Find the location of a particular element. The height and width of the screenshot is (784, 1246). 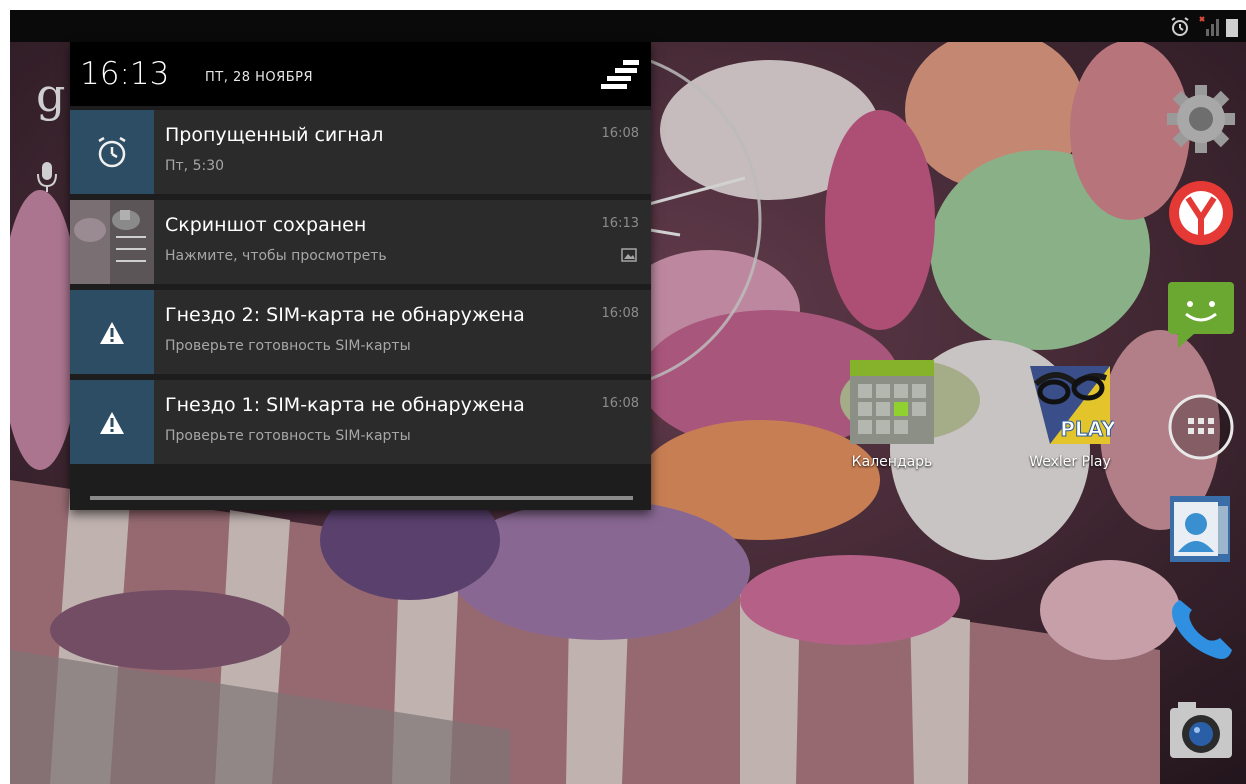

status-icons is located at coordinates (1204, 26).